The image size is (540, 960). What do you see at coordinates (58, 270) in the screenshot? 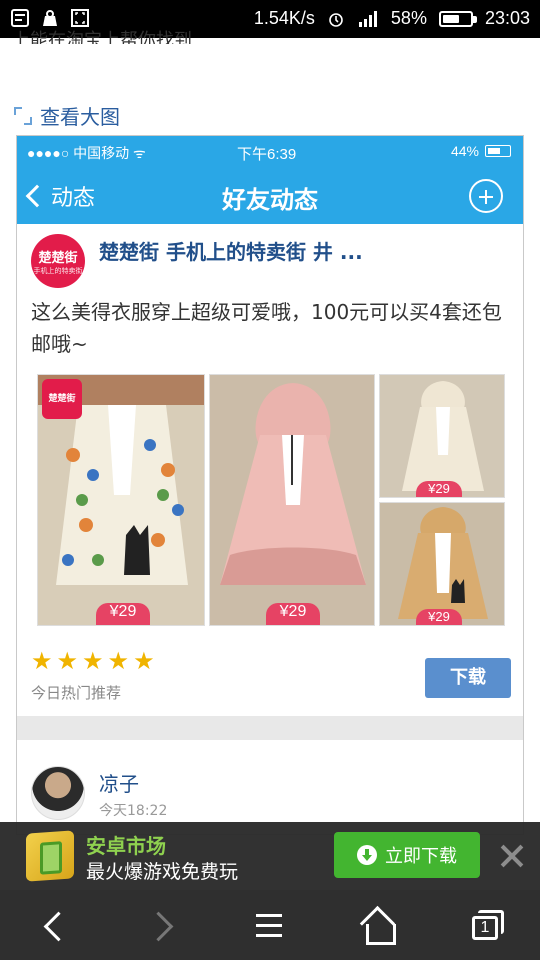
I see `logo-subtext: 手机上的特卖街` at bounding box center [58, 270].